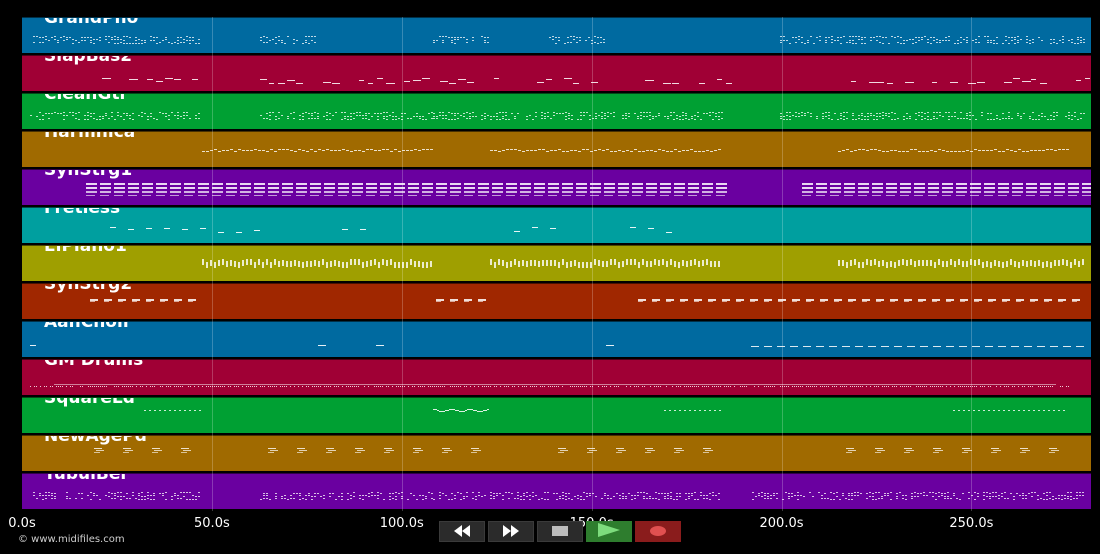  Describe the element at coordinates (85, 250) in the screenshot. I see `track-name: ElPiano1` at that location.